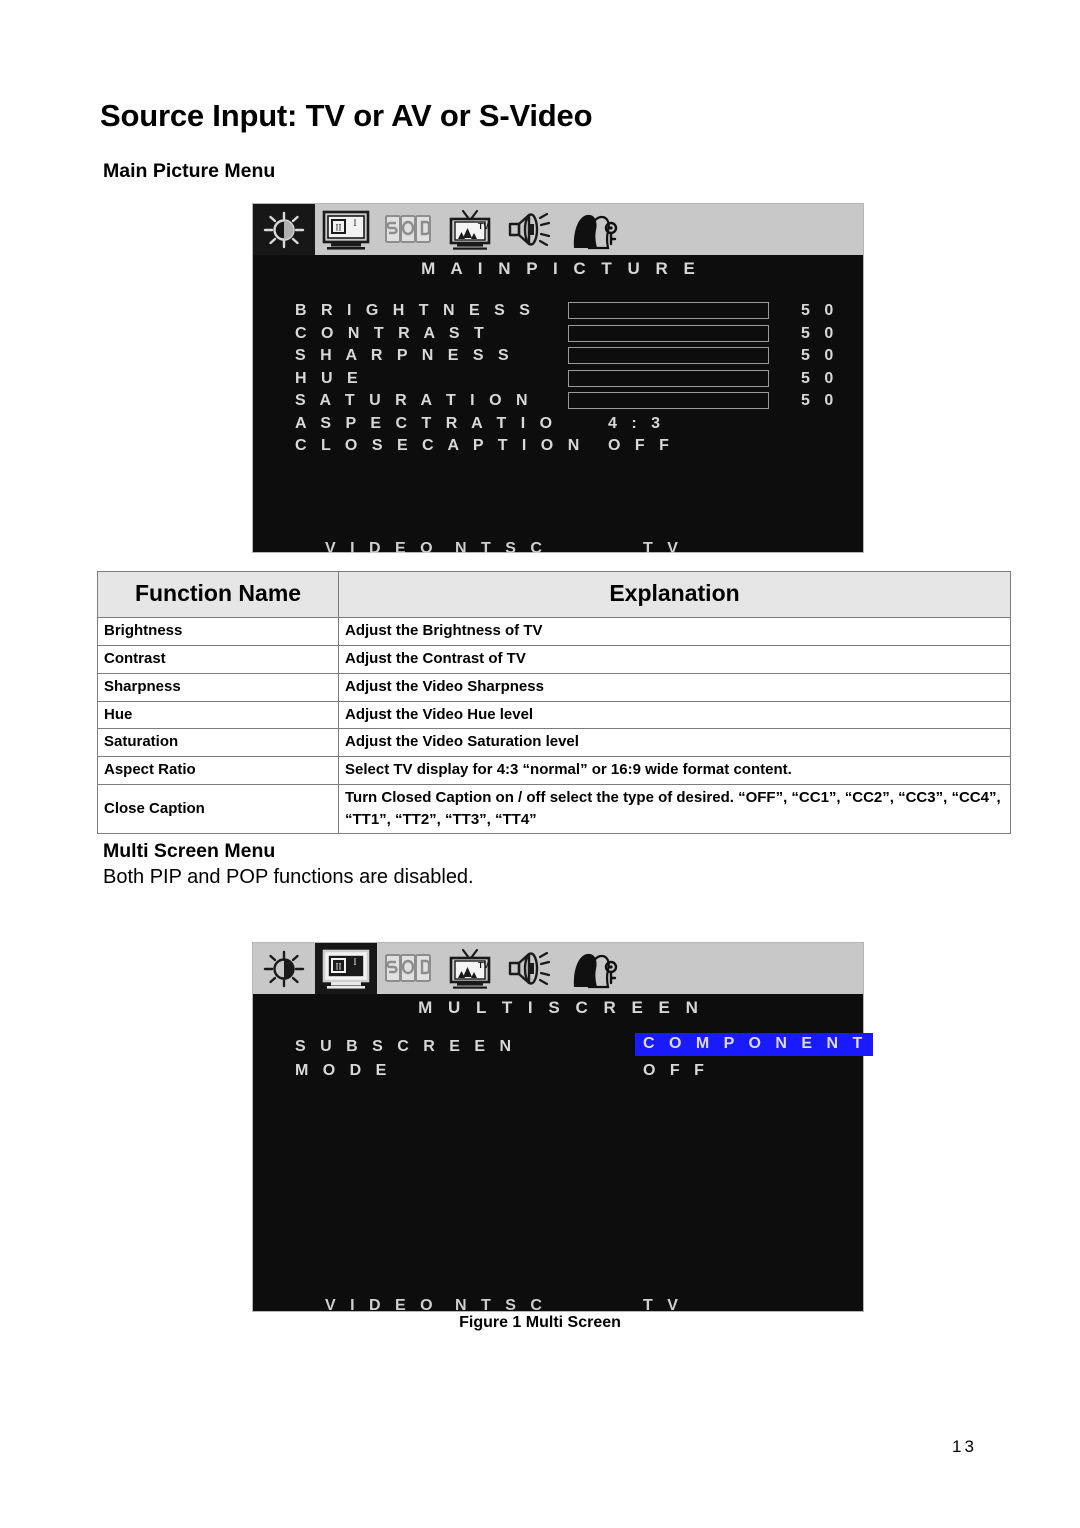  I want to click on page-title: Source Input: TV or AV or S-Video, so click(346, 115).